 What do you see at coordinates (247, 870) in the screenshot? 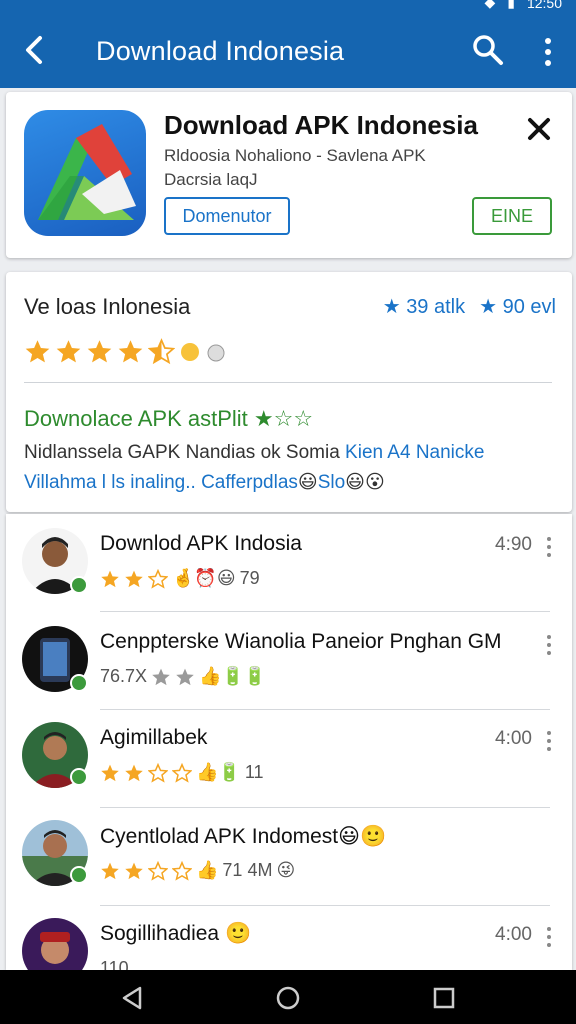
I see `review-rating-text: 71 4M` at bounding box center [247, 870].